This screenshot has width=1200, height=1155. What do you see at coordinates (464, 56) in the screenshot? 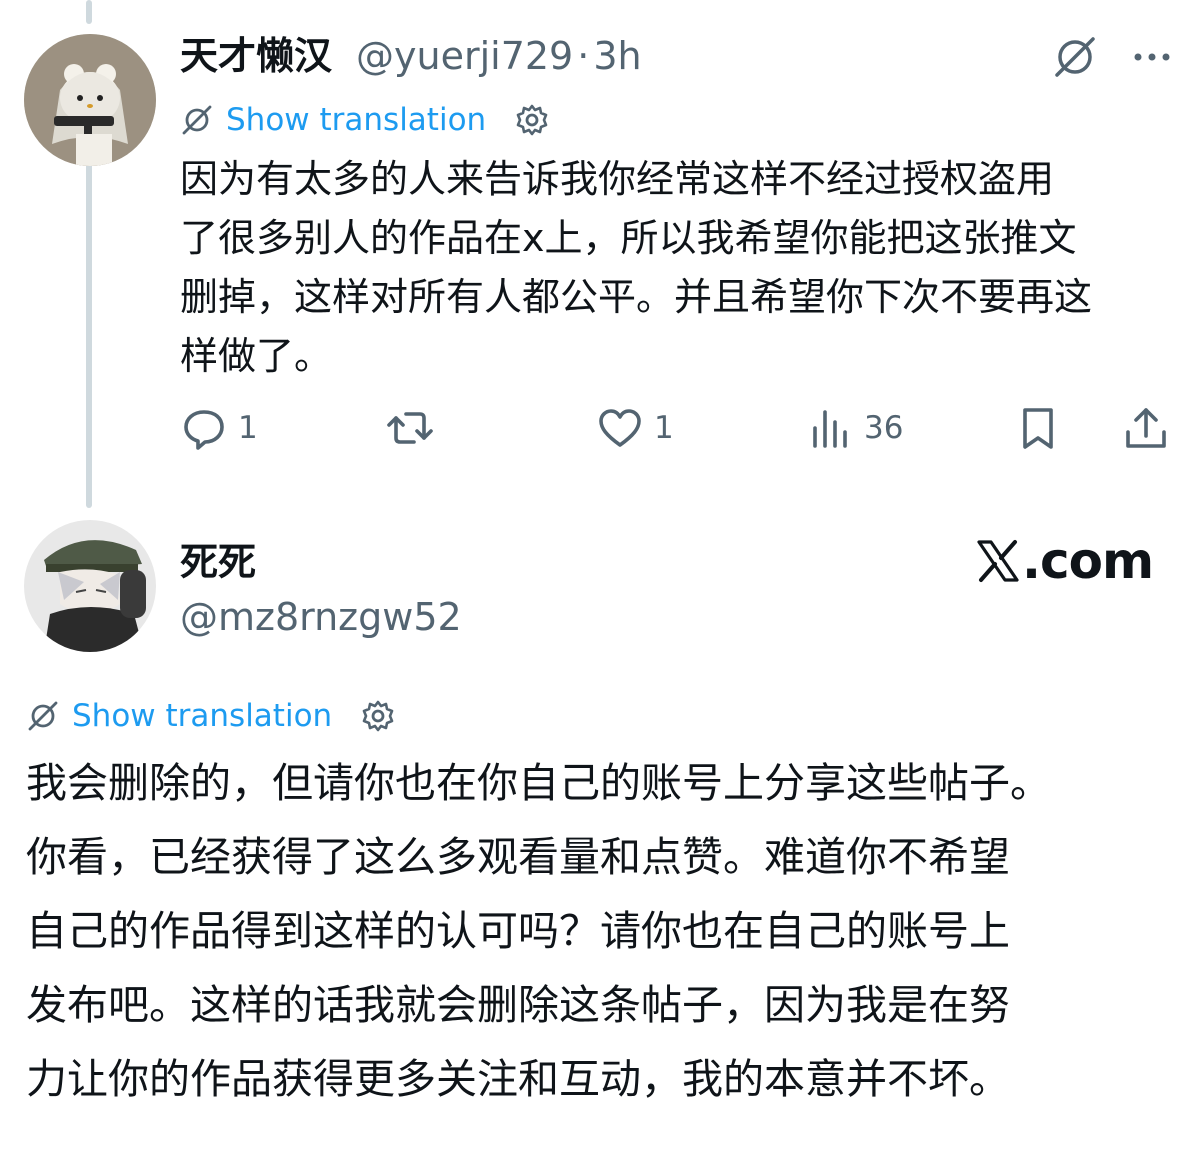
I see `reply-handle: @yuerji729` at bounding box center [464, 56].